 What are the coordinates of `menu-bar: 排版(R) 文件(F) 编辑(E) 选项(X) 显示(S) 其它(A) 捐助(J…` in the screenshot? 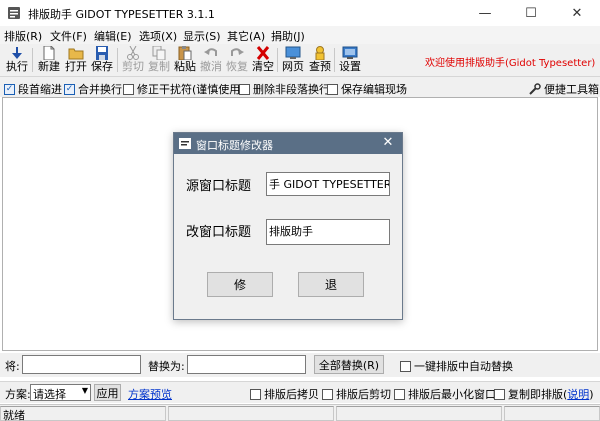 It's located at (300, 35).